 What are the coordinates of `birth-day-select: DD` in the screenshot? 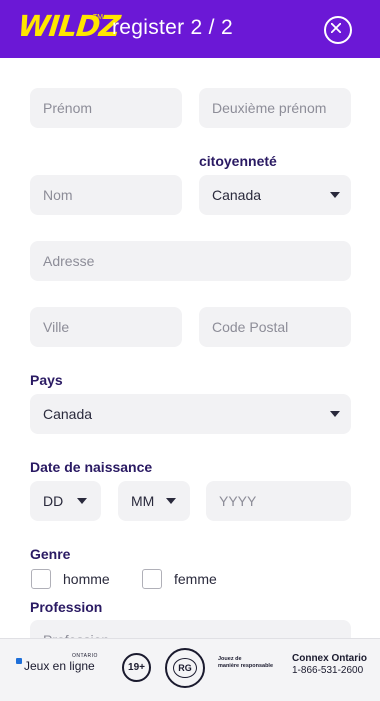 It's located at (65, 501).